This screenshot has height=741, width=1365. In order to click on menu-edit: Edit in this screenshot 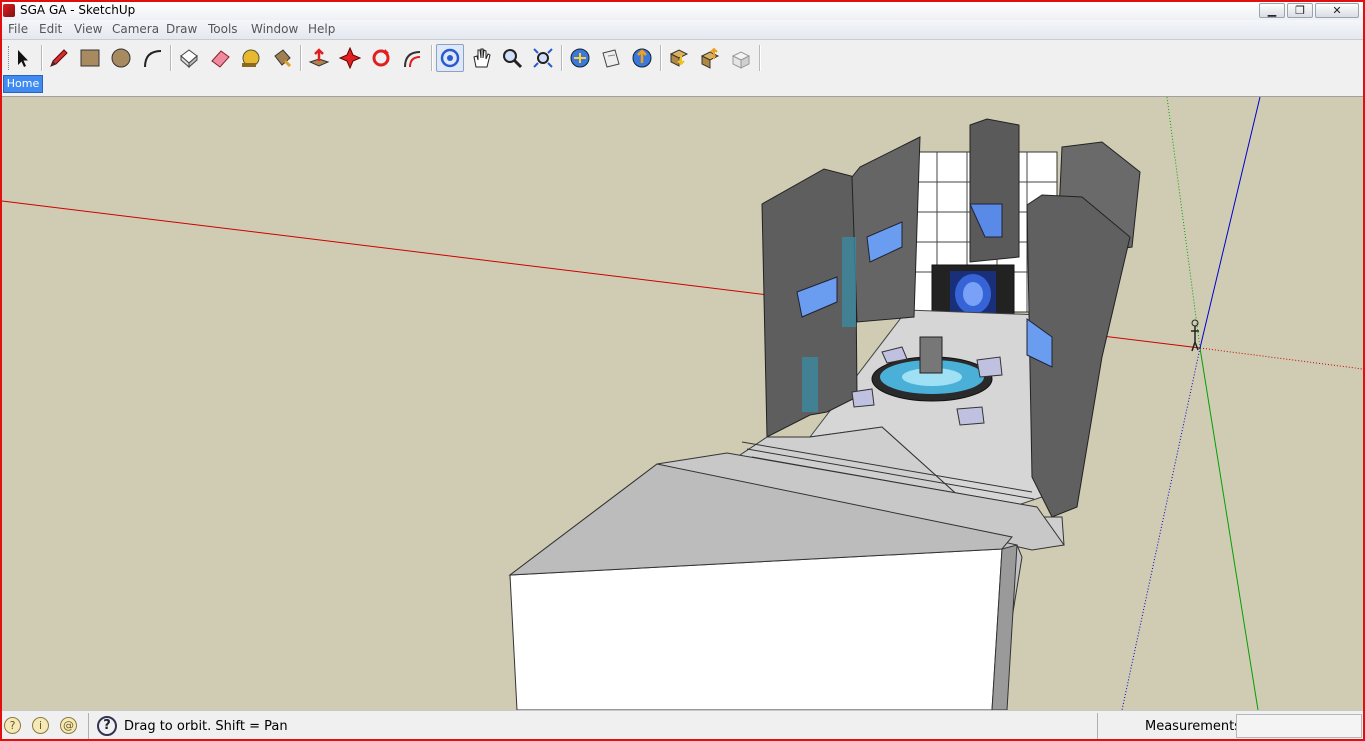, I will do `click(50, 29)`.